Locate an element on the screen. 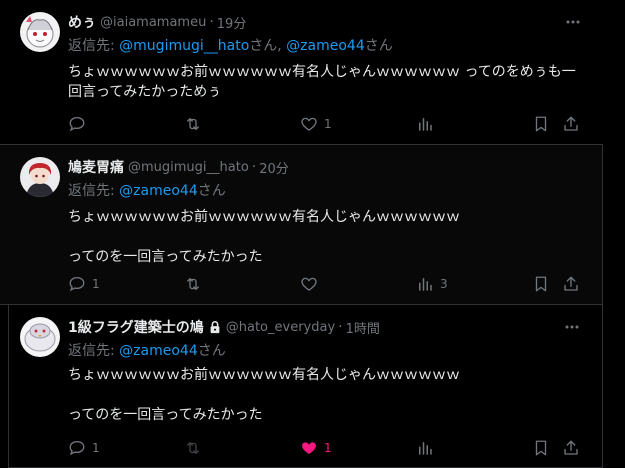 This screenshot has width=625, height=468. reply-to: 返信先: @mugimugi__hatoさん, @zameo44さん is located at coordinates (230, 45).